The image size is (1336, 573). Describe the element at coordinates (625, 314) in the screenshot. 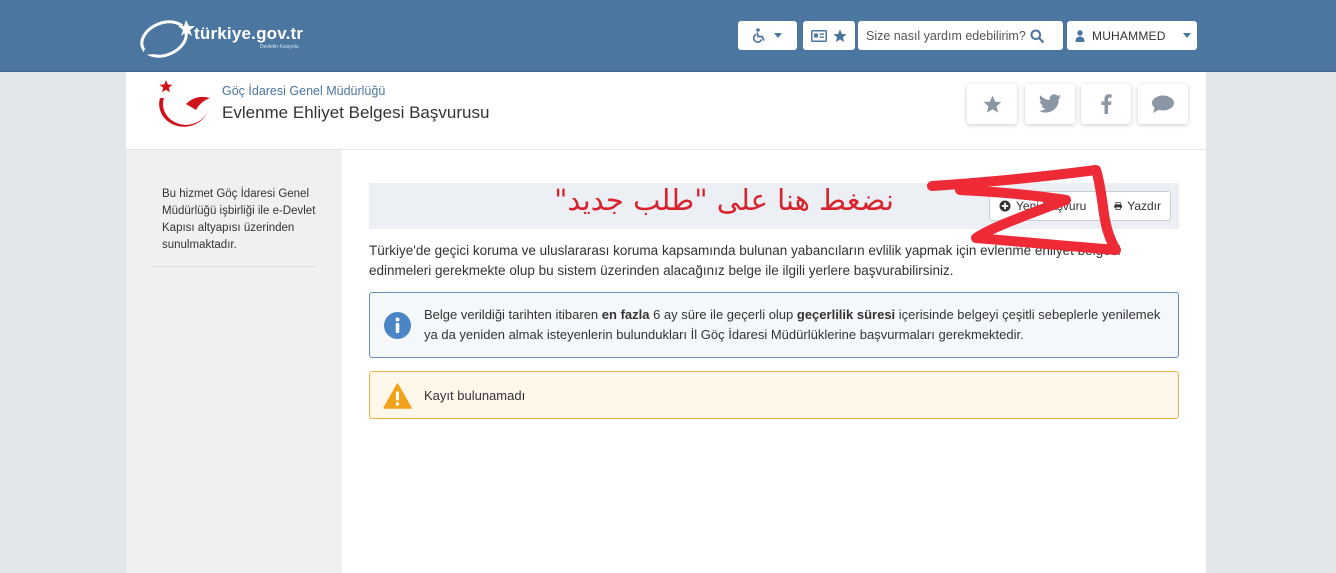

I see `info-bold-max: en fazla` at that location.